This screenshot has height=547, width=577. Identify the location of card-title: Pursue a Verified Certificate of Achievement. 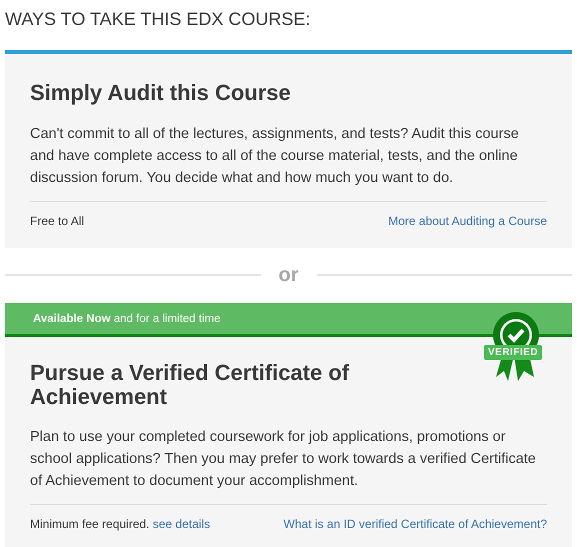
(190, 385).